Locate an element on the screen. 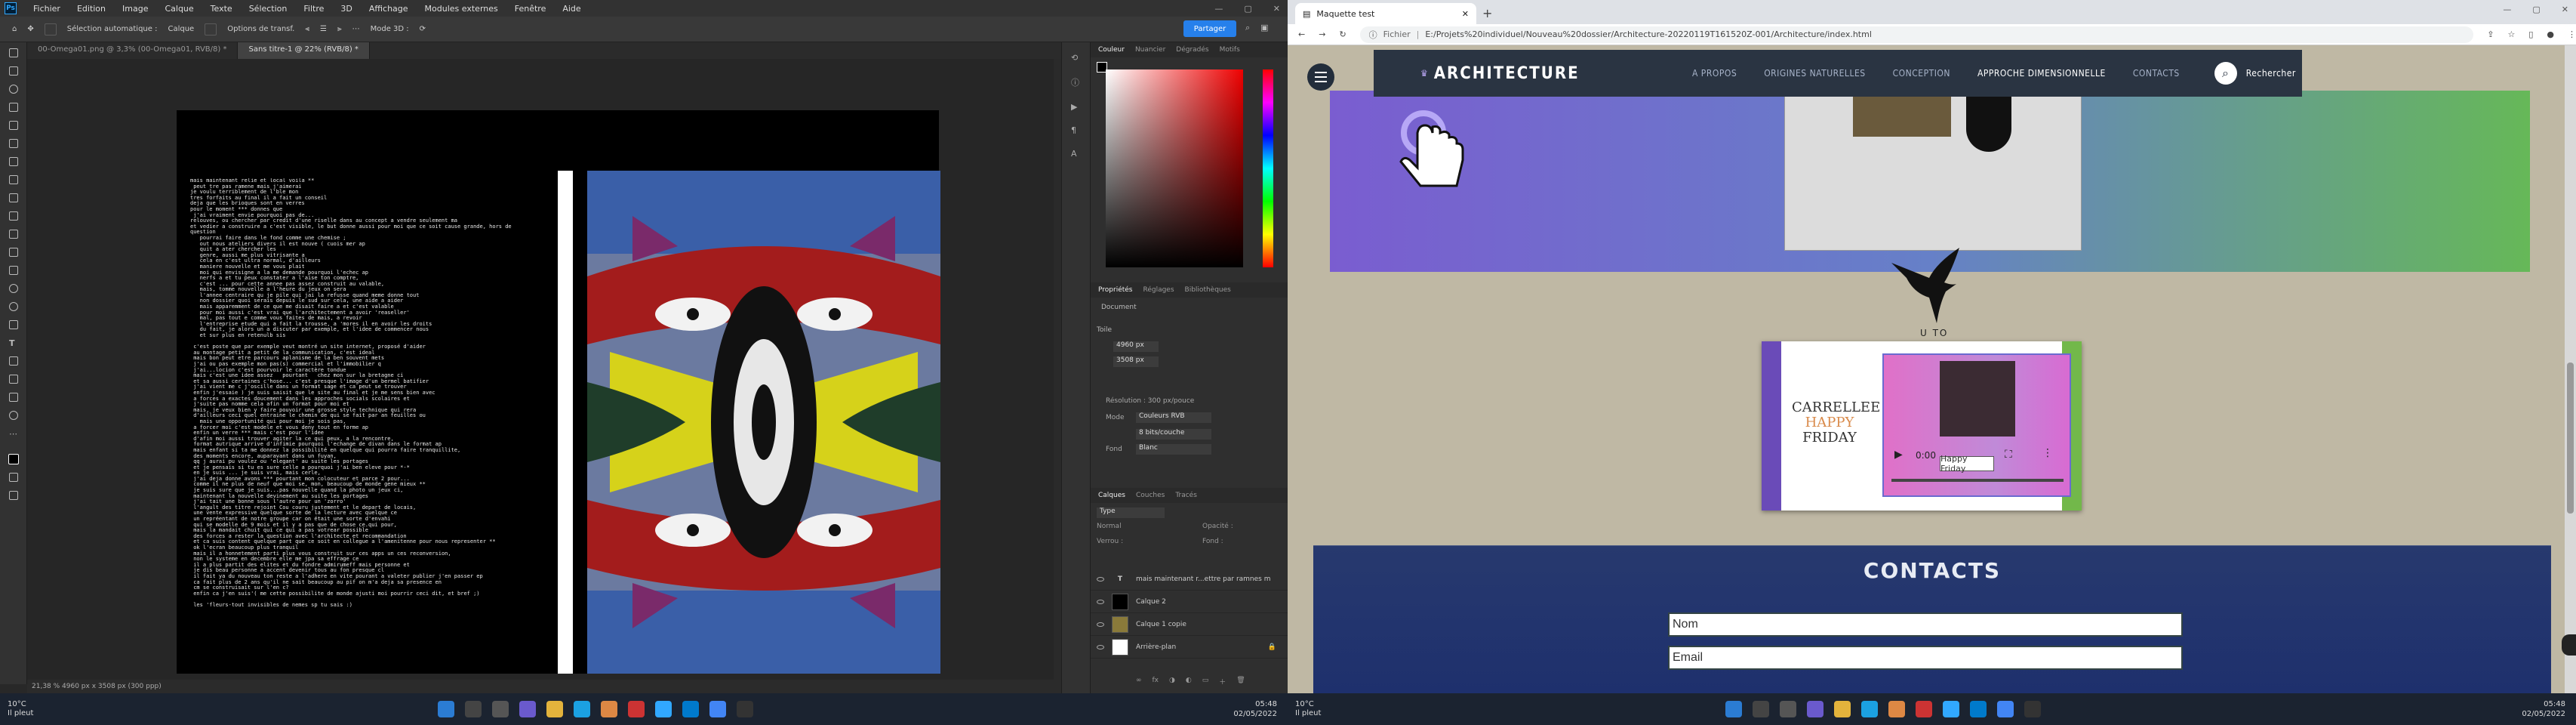  edge-icon is located at coordinates (1869, 709).